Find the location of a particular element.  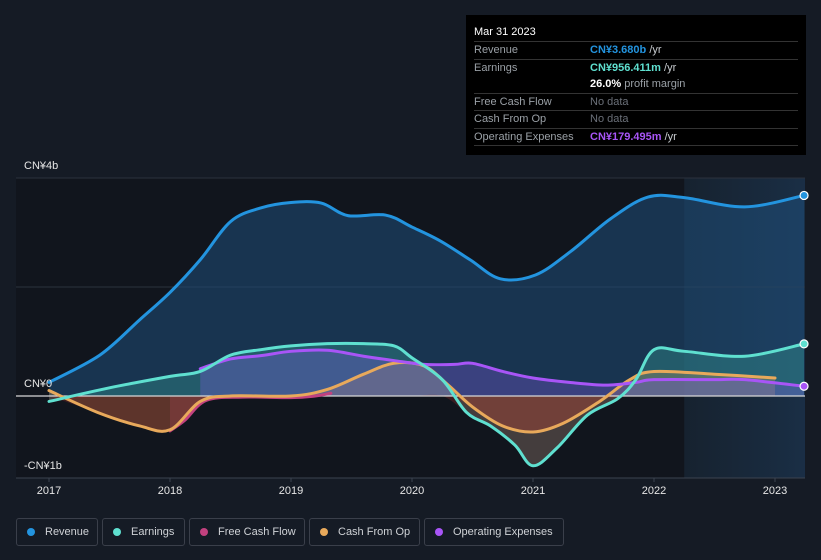

x-tick-label-2019: 2019 is located at coordinates (291, 491).